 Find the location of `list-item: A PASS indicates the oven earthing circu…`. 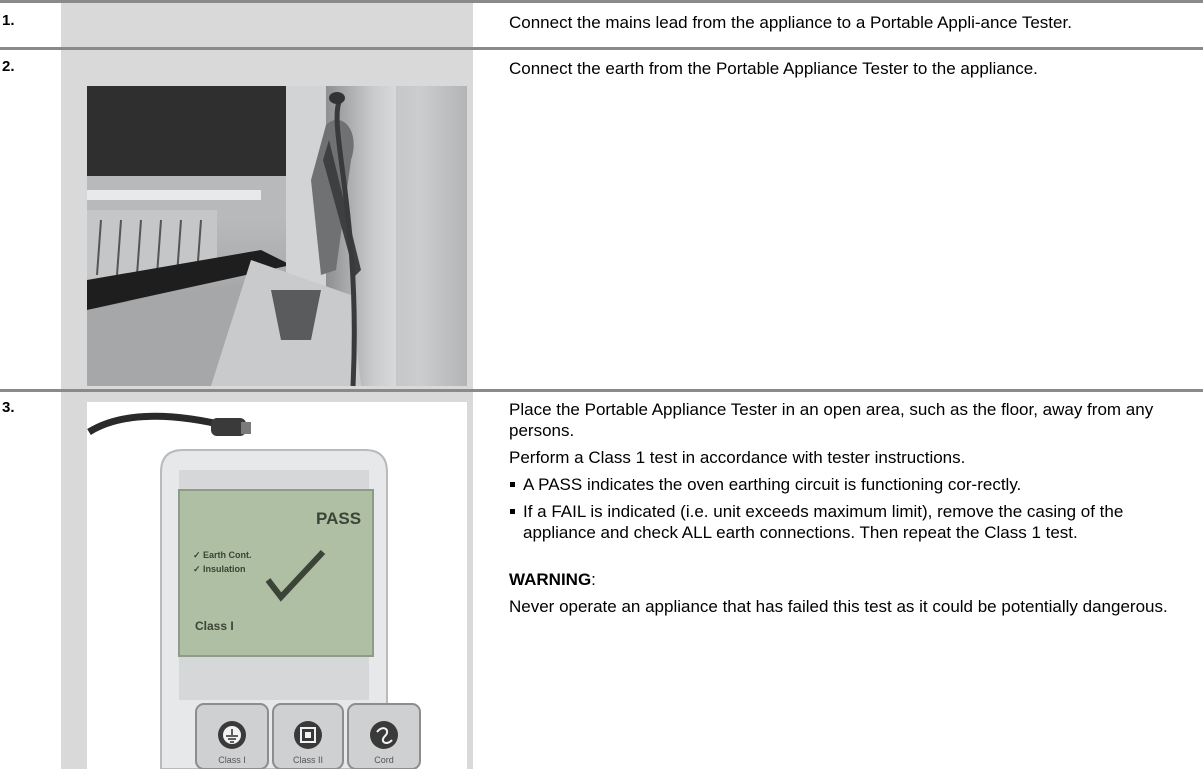

list-item: A PASS indicates the oven earthing circu… is located at coordinates (854, 484).